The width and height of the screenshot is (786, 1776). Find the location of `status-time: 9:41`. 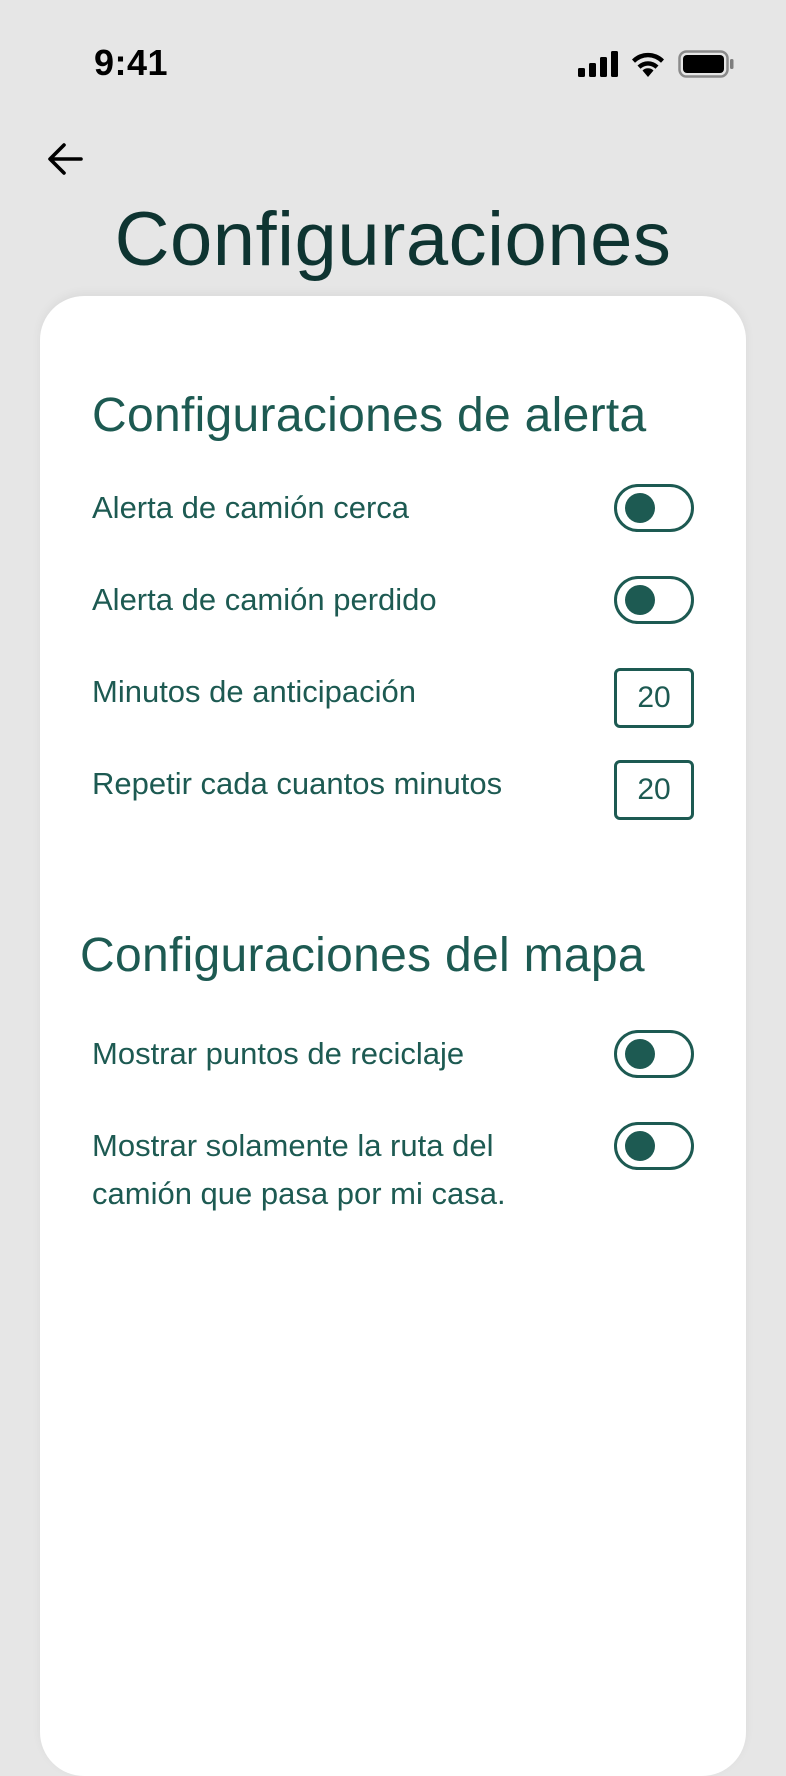

status-time: 9:41 is located at coordinates (131, 62).